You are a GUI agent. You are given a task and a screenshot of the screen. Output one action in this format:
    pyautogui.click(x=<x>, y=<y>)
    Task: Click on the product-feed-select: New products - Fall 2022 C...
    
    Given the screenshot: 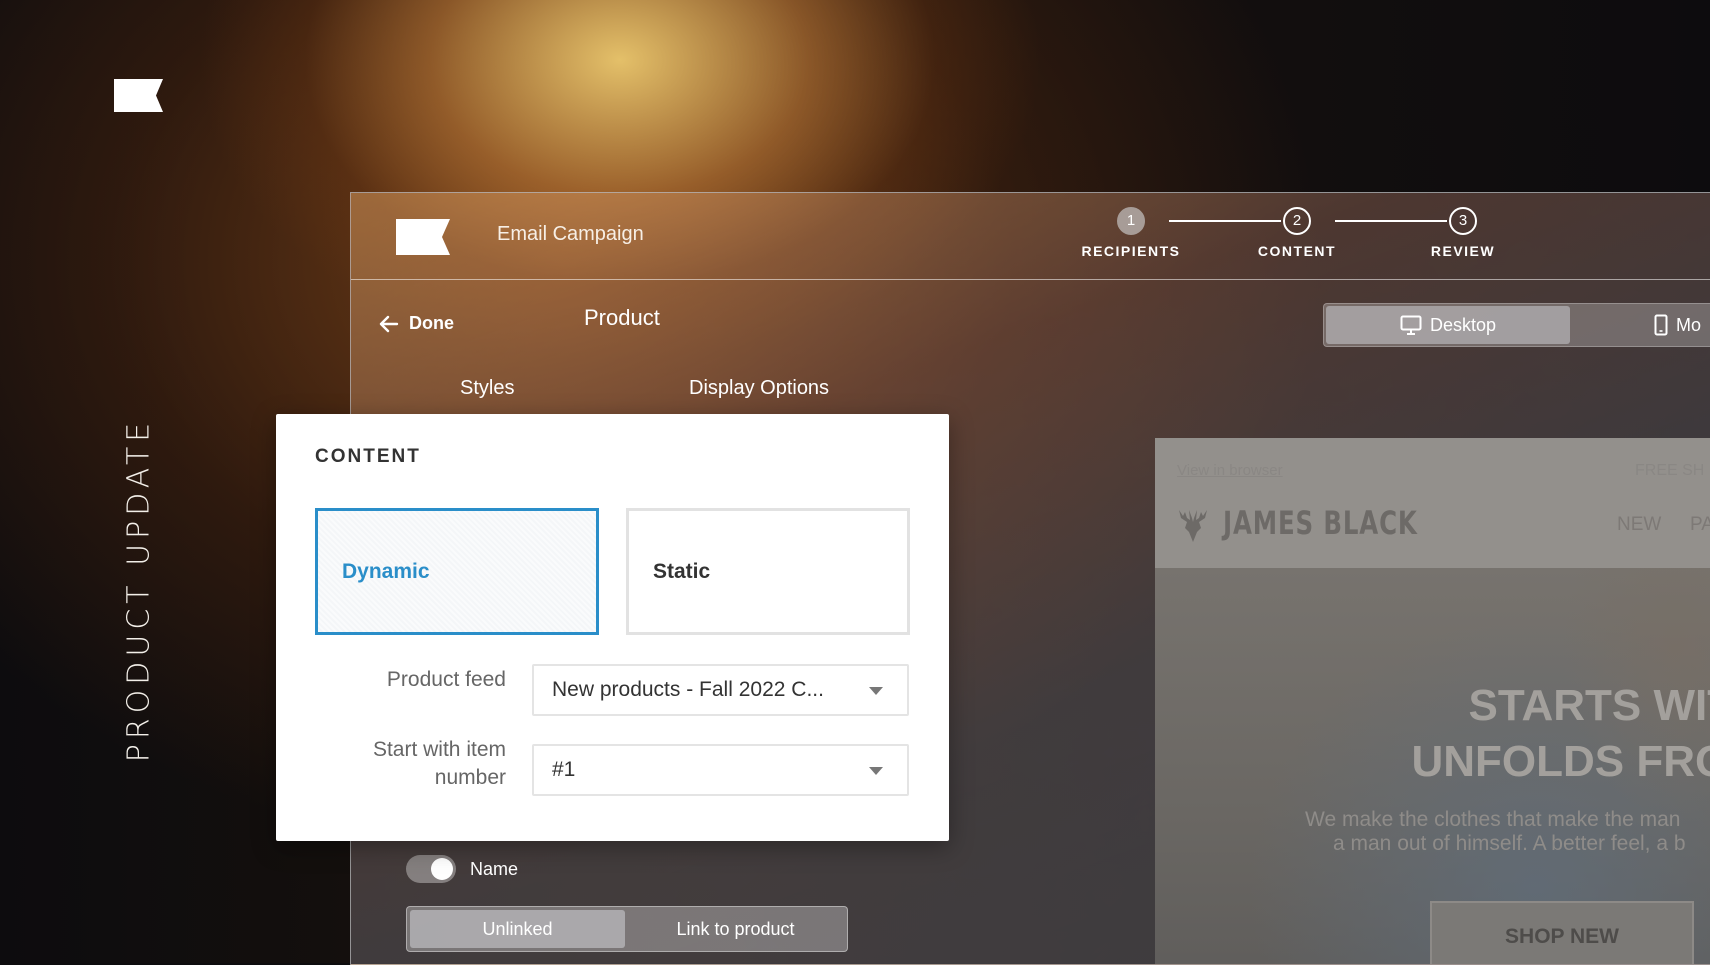 What is the action you would take?
    pyautogui.click(x=720, y=690)
    